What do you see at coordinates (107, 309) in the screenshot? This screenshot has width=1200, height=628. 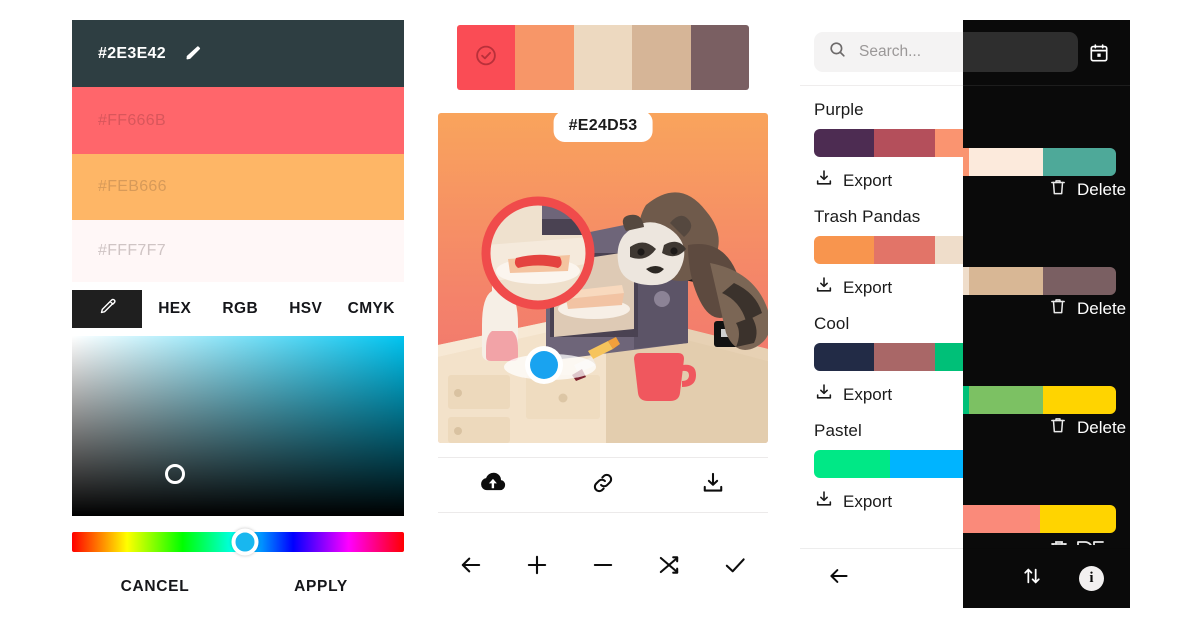 I see `eyedropper-tab` at bounding box center [107, 309].